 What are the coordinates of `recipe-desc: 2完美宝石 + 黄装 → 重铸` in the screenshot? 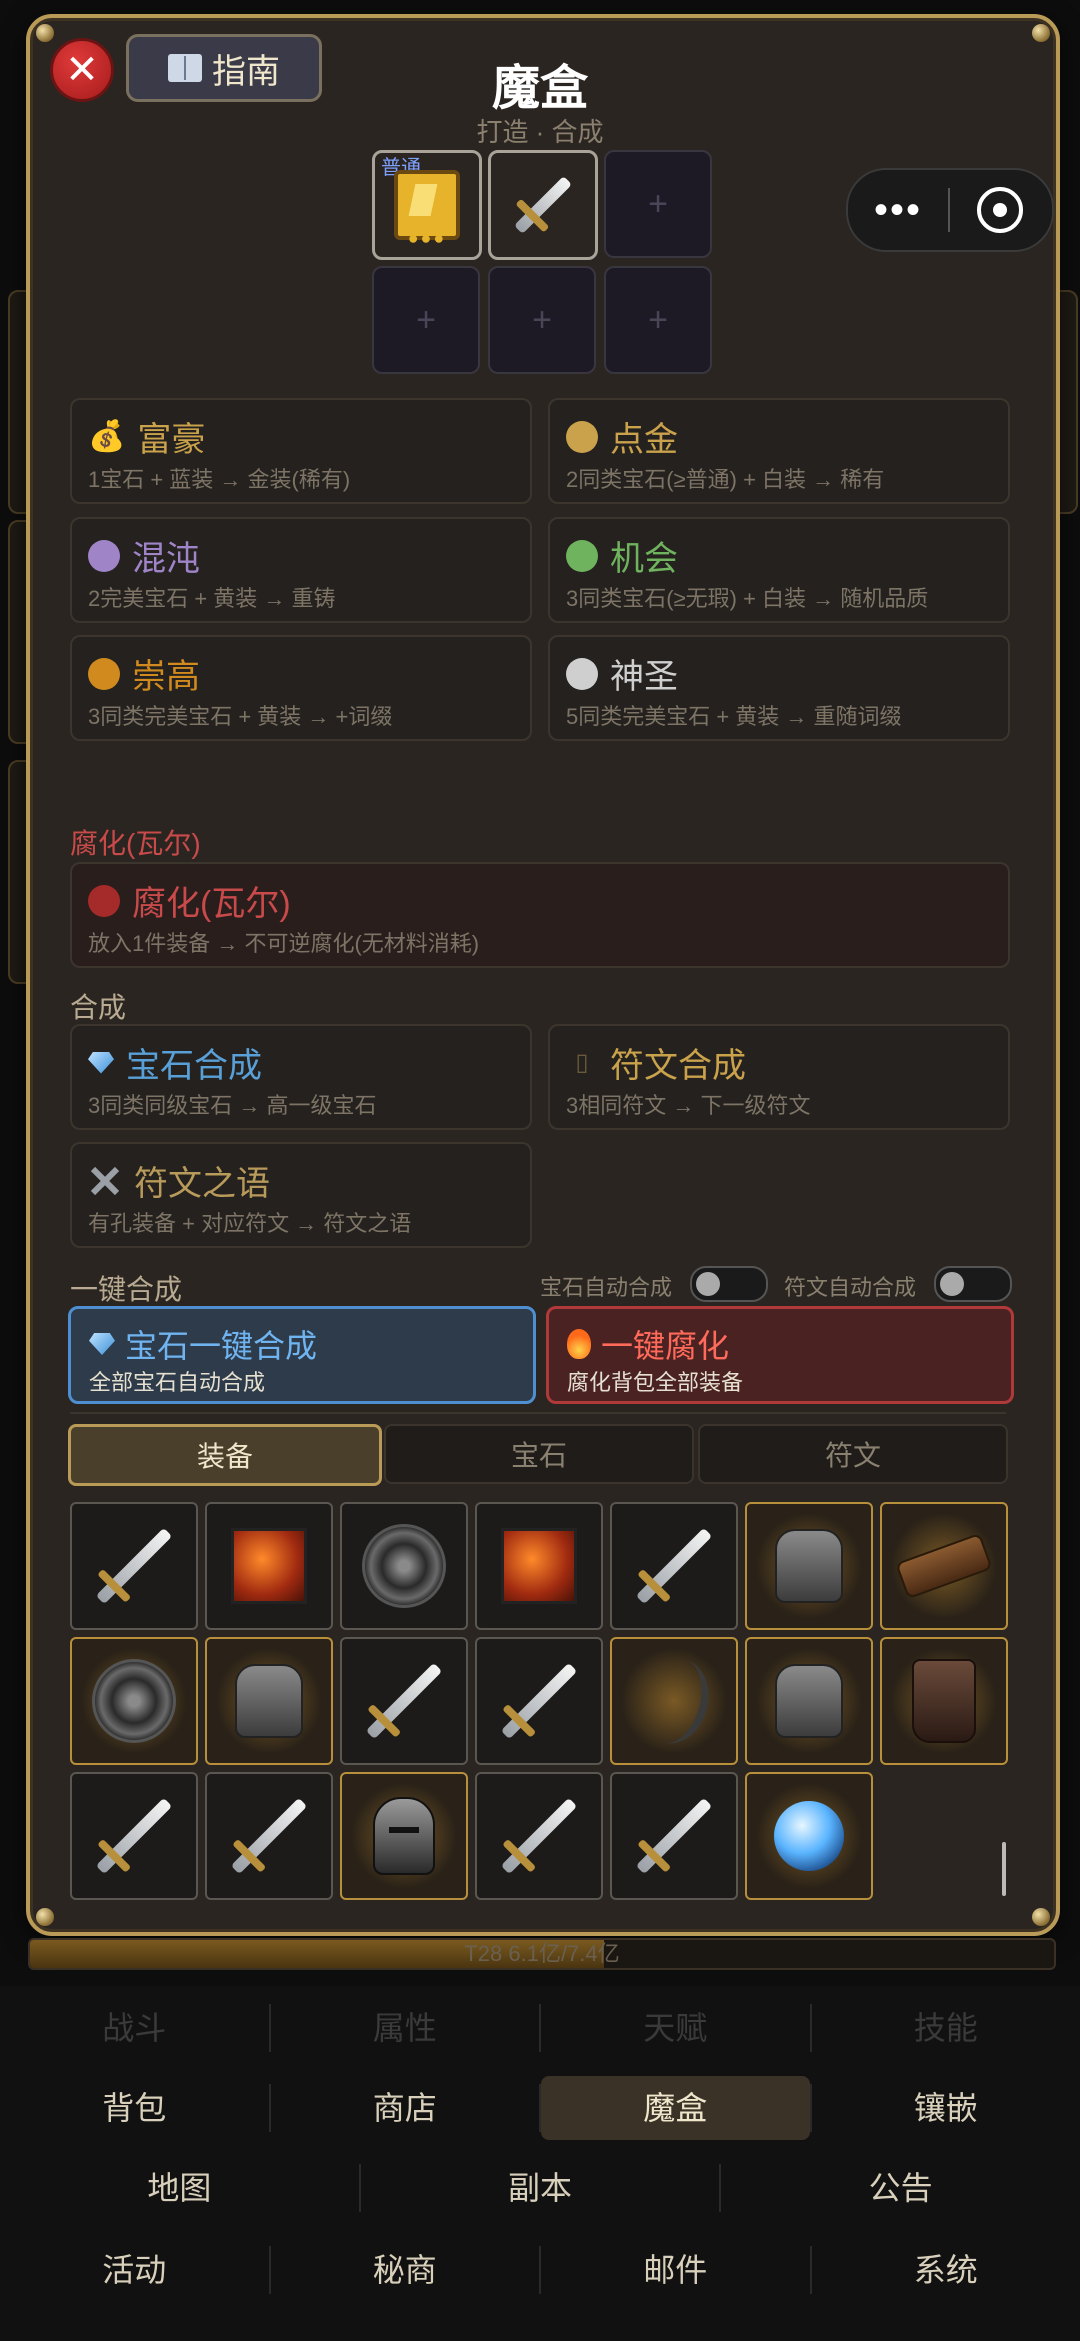 It's located at (212, 598).